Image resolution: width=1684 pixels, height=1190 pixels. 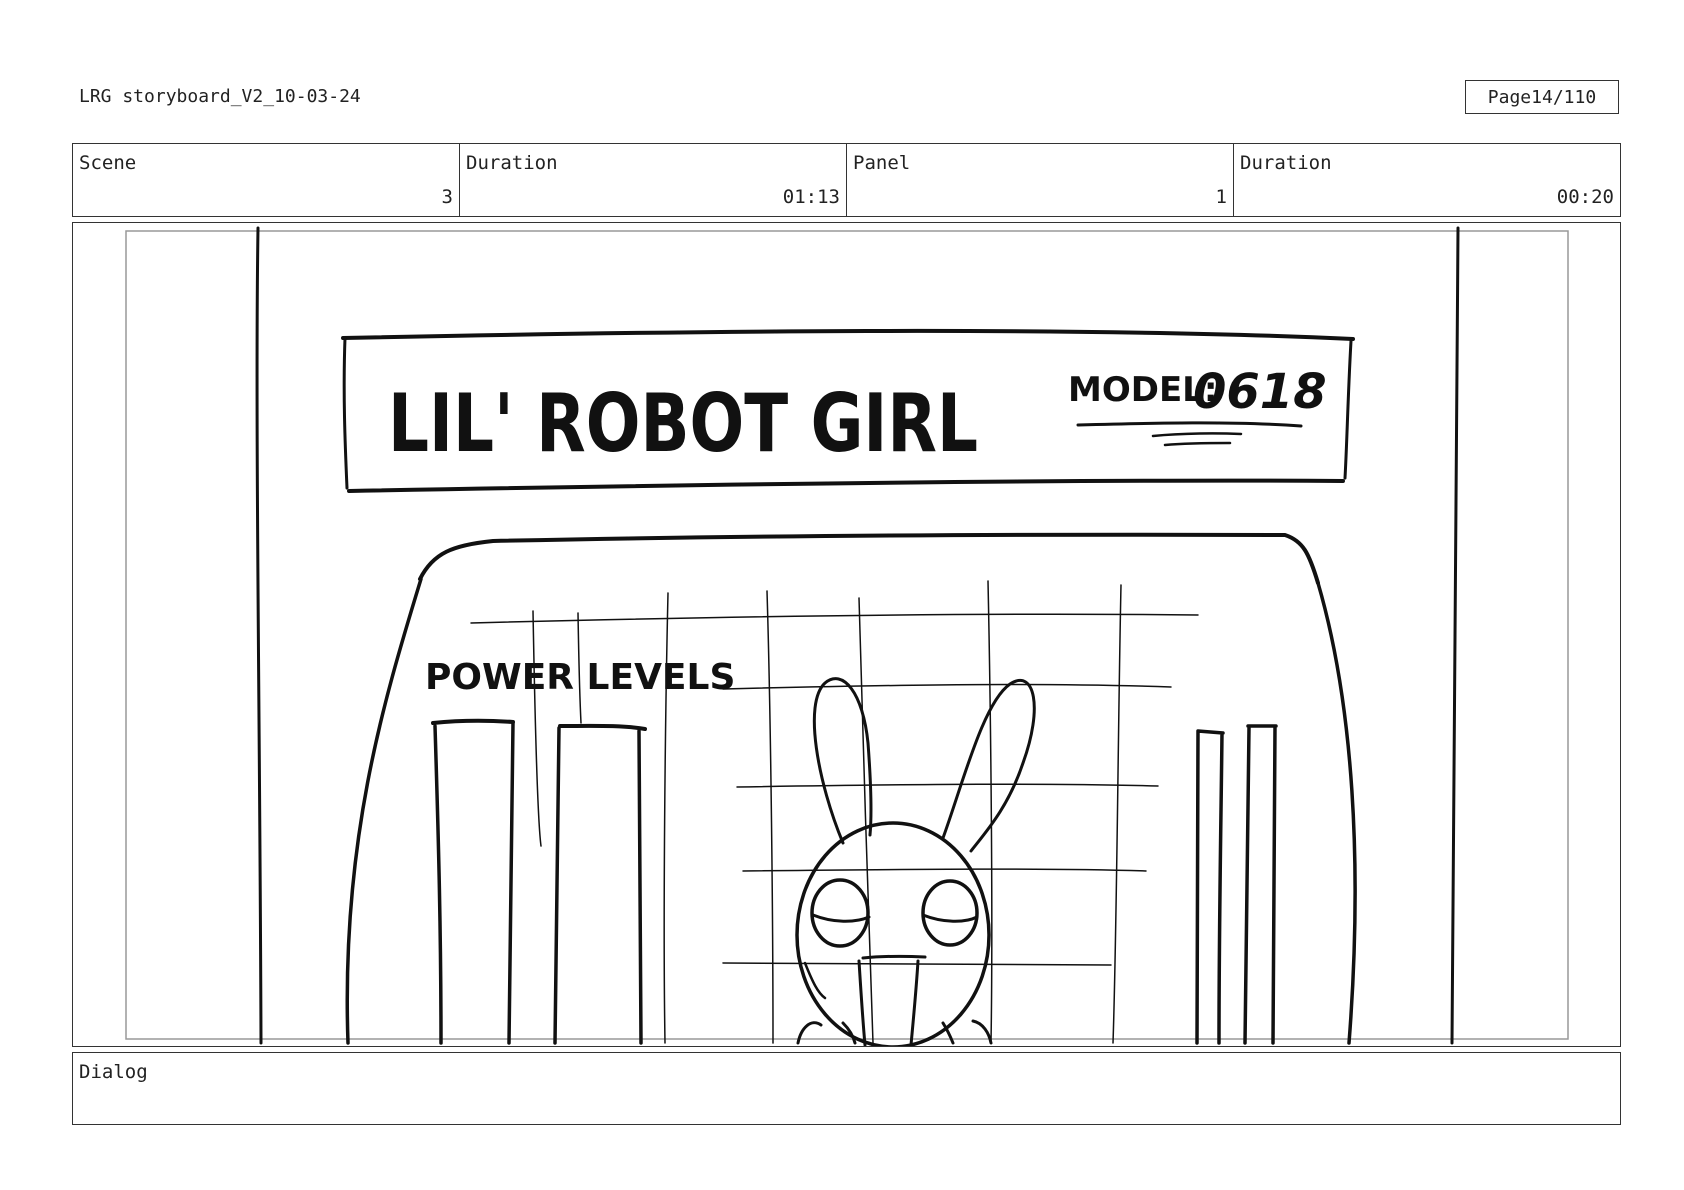 I want to click on document-title: LRG storyboard_V2_10-03-24, so click(x=220, y=96).